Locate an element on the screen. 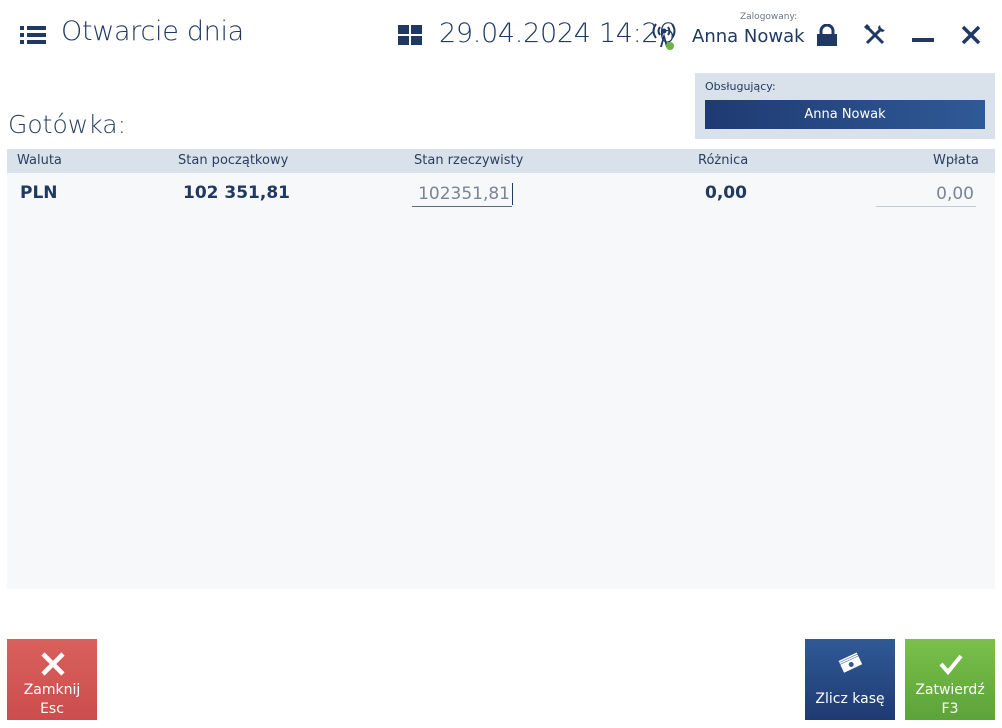 Image resolution: width=1002 pixels, height=728 pixels. column-header-actual: Stan rzeczywisty is located at coordinates (469, 160).